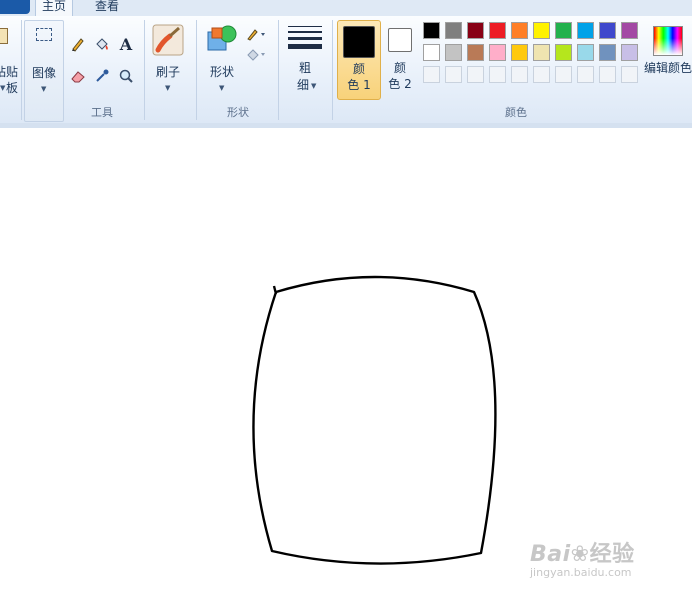 The image size is (692, 603). Describe the element at coordinates (667, 68) in the screenshot. I see `edit-colors-label: 编辑颜色` at that location.